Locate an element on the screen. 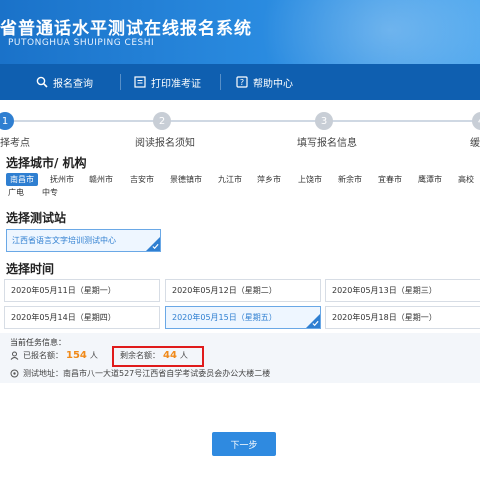  city-option: 宜春市 is located at coordinates (390, 179).